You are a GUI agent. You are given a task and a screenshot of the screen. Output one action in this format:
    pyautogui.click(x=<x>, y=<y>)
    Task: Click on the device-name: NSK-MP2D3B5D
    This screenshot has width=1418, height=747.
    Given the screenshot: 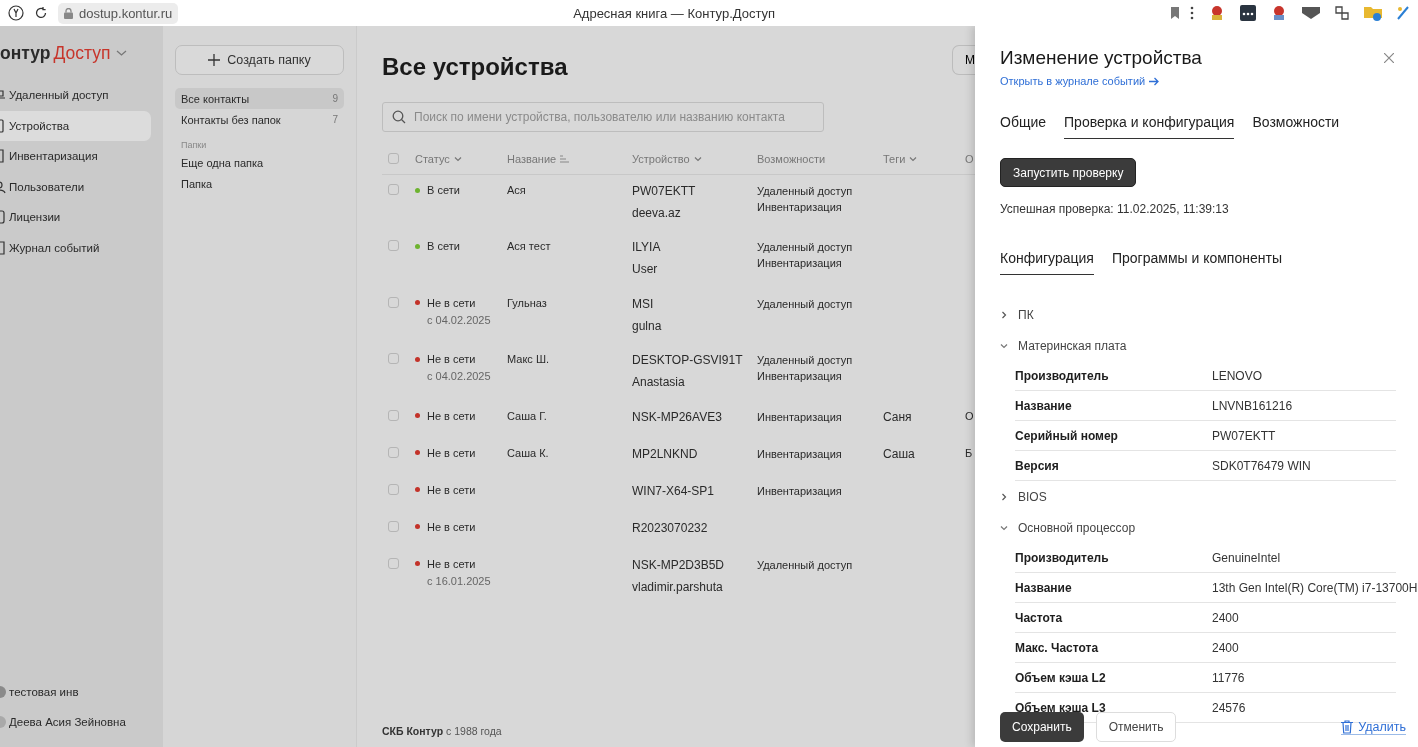 What is the action you would take?
    pyautogui.click(x=679, y=564)
    